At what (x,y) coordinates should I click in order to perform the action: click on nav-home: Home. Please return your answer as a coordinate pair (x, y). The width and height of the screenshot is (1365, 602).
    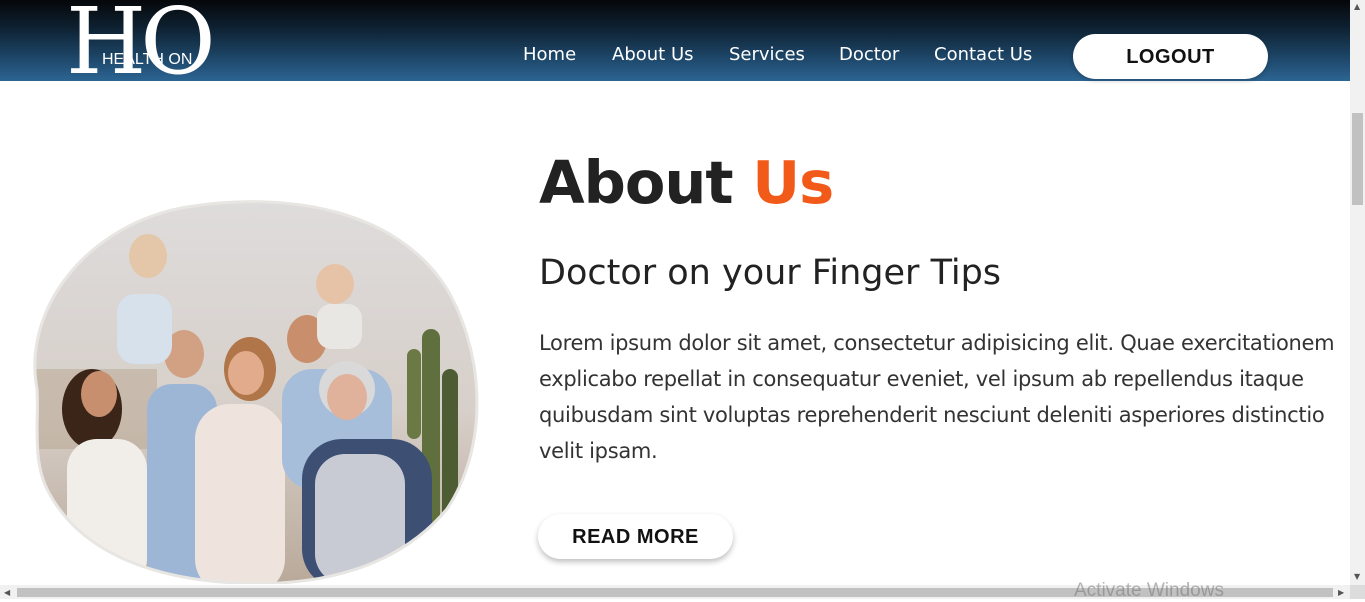
    Looking at the image, I should click on (549, 55).